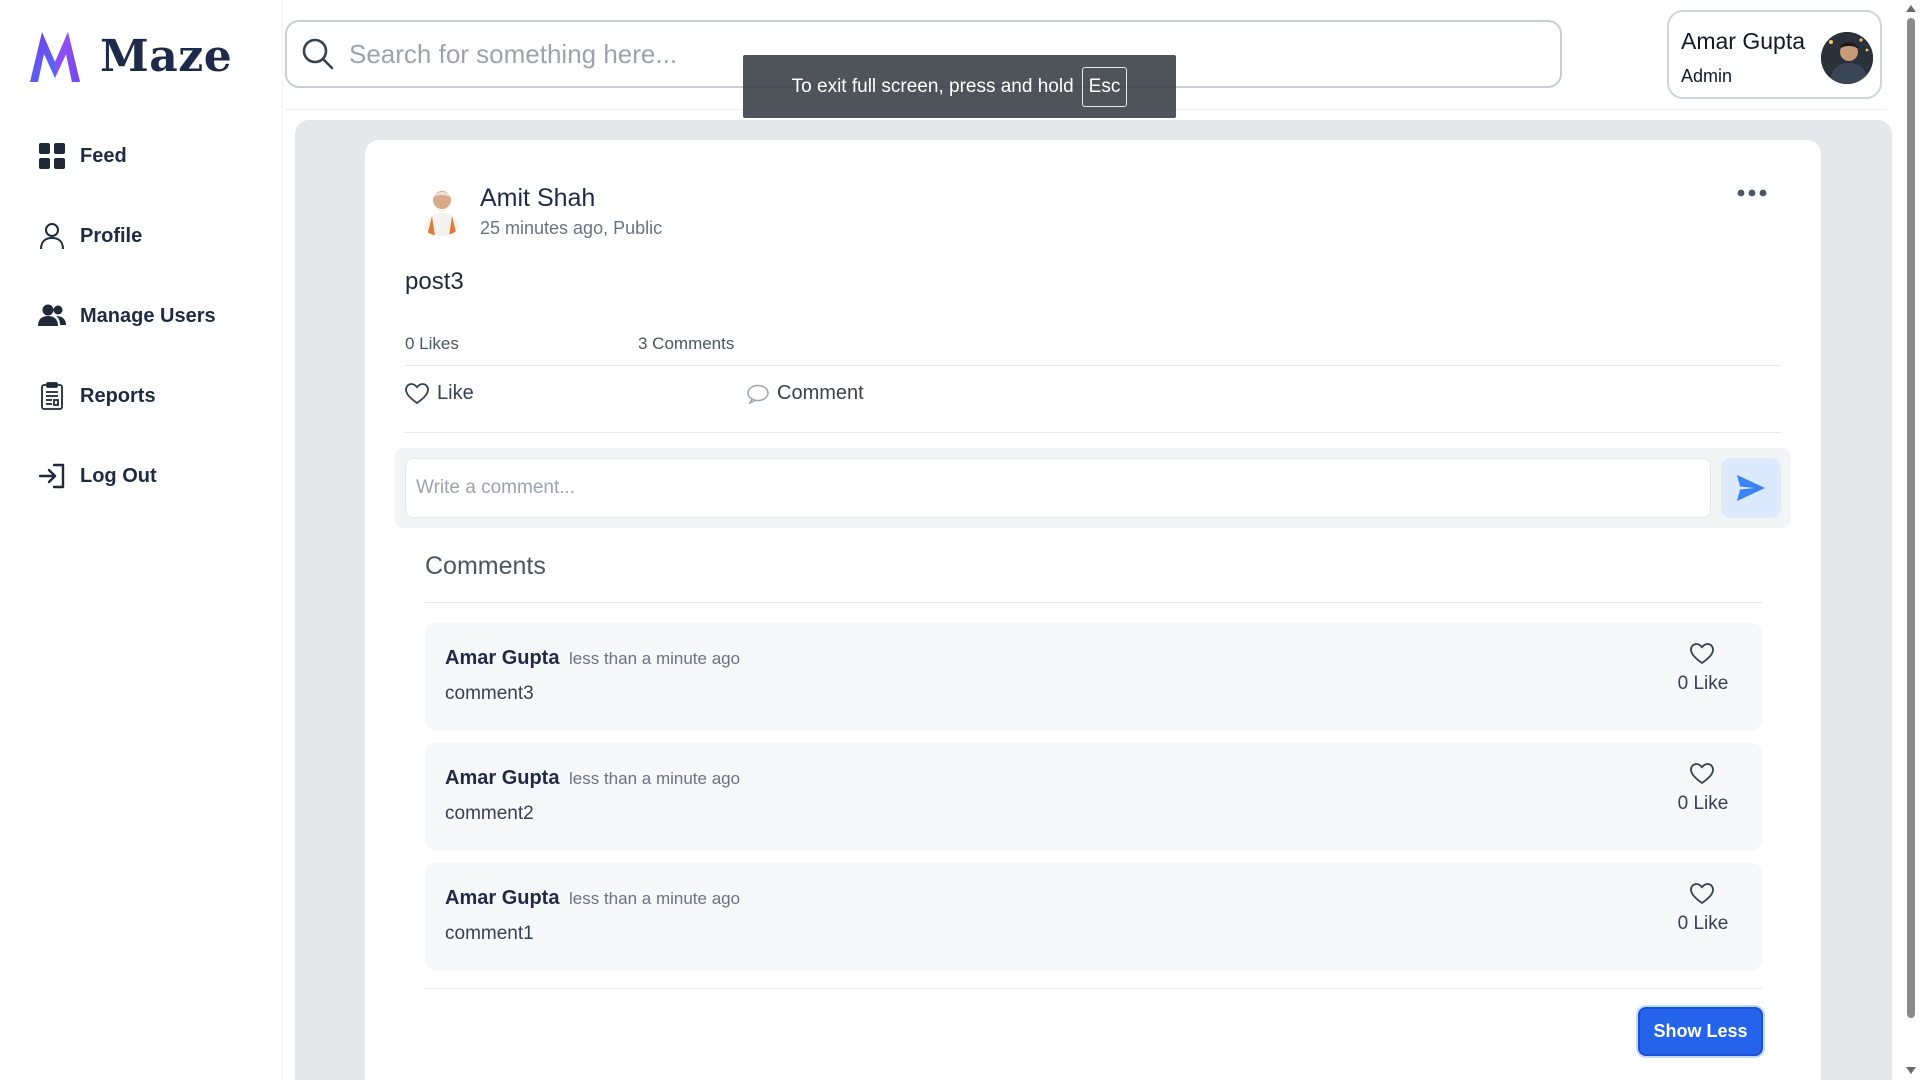 This screenshot has height=1080, width=1920. I want to click on post-options-button, so click(1752, 193).